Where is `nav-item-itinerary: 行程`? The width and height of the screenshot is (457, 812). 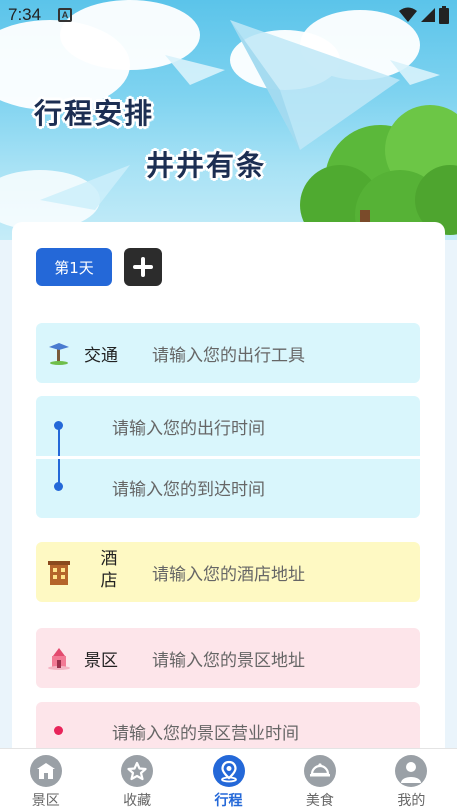
nav-item-itinerary: 行程 is located at coordinates (228, 780).